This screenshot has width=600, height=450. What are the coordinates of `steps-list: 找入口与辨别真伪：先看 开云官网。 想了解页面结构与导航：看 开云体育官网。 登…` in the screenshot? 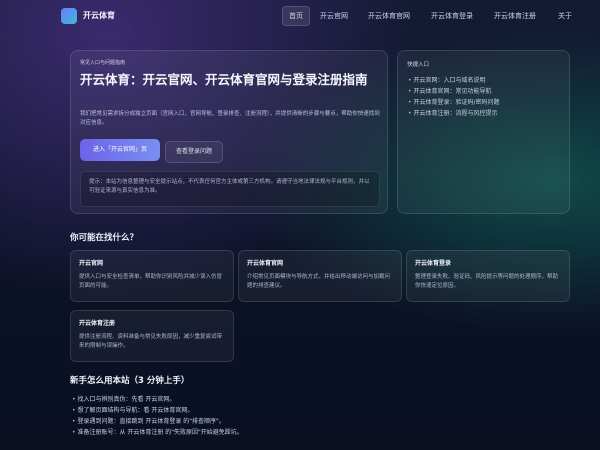 It's located at (157, 416).